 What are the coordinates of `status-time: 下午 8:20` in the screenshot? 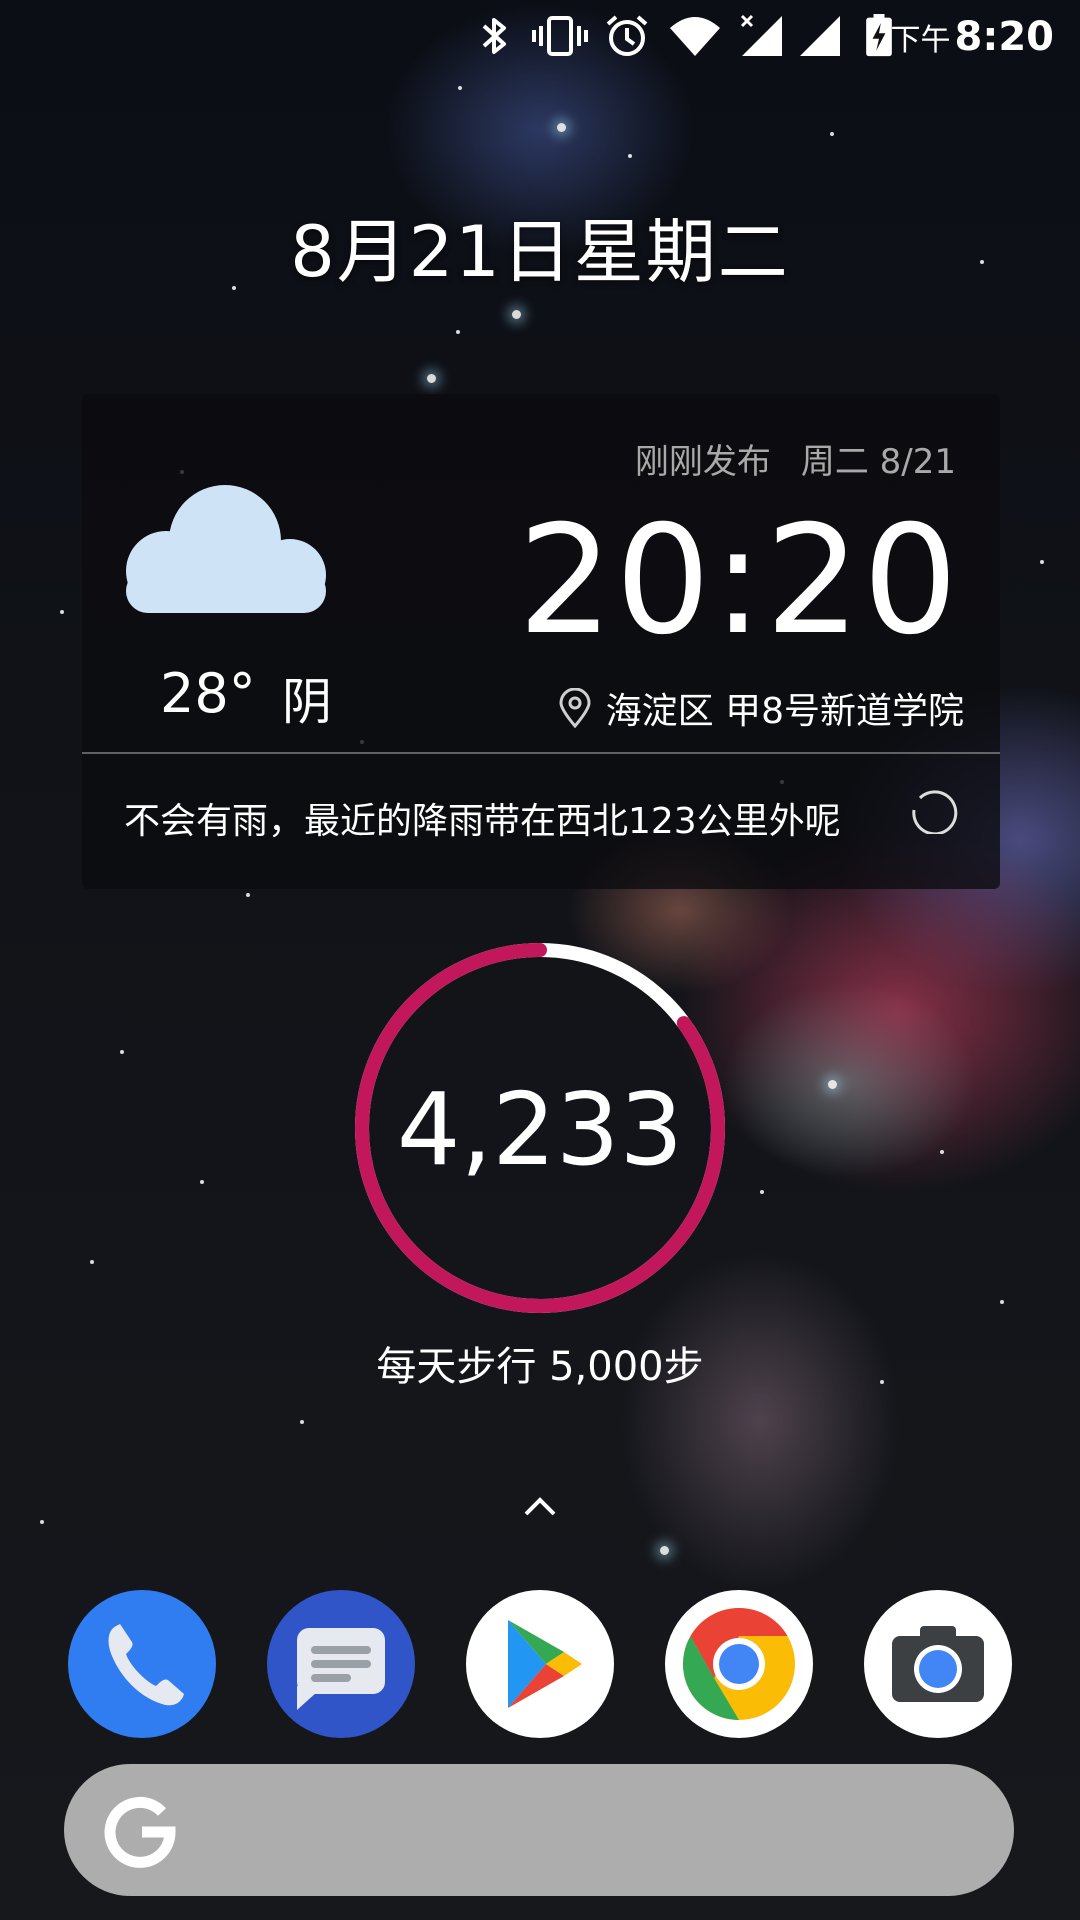 It's located at (973, 37).